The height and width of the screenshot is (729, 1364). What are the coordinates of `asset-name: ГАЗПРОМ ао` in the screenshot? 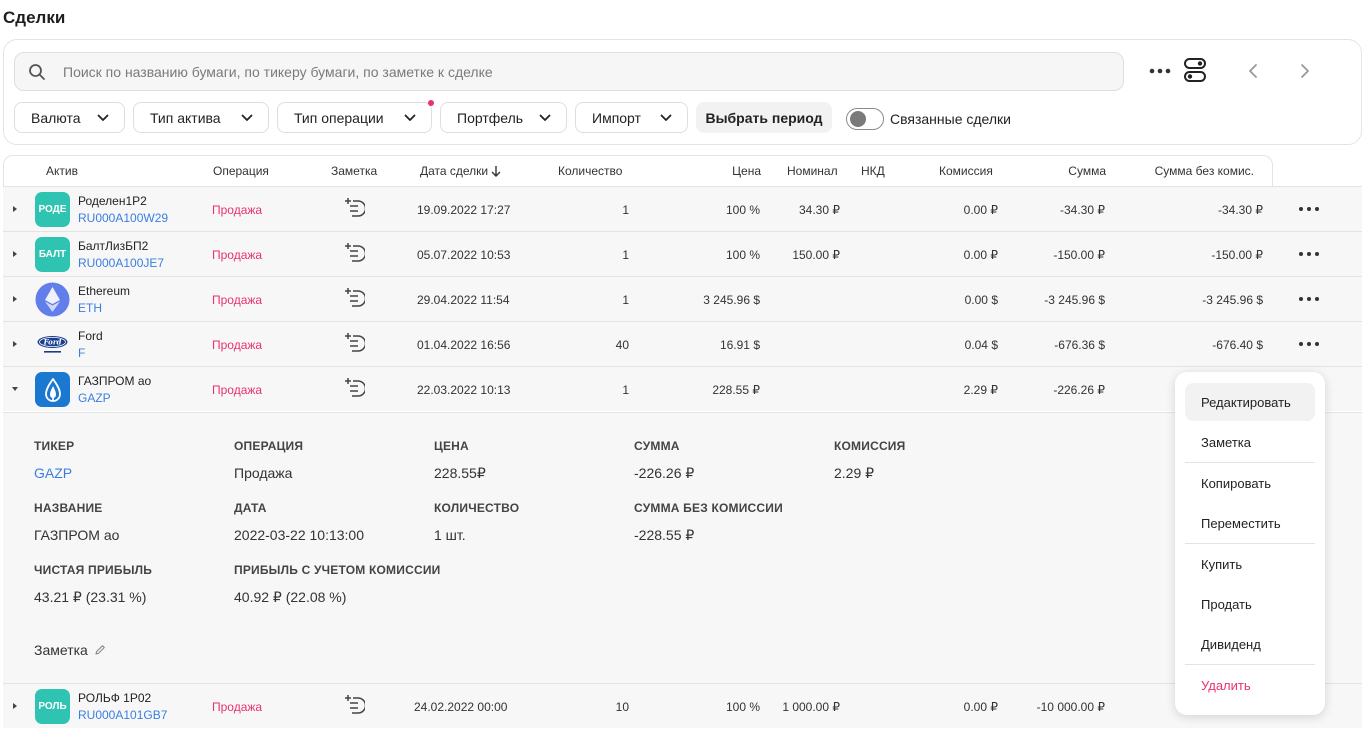 It's located at (115, 381).